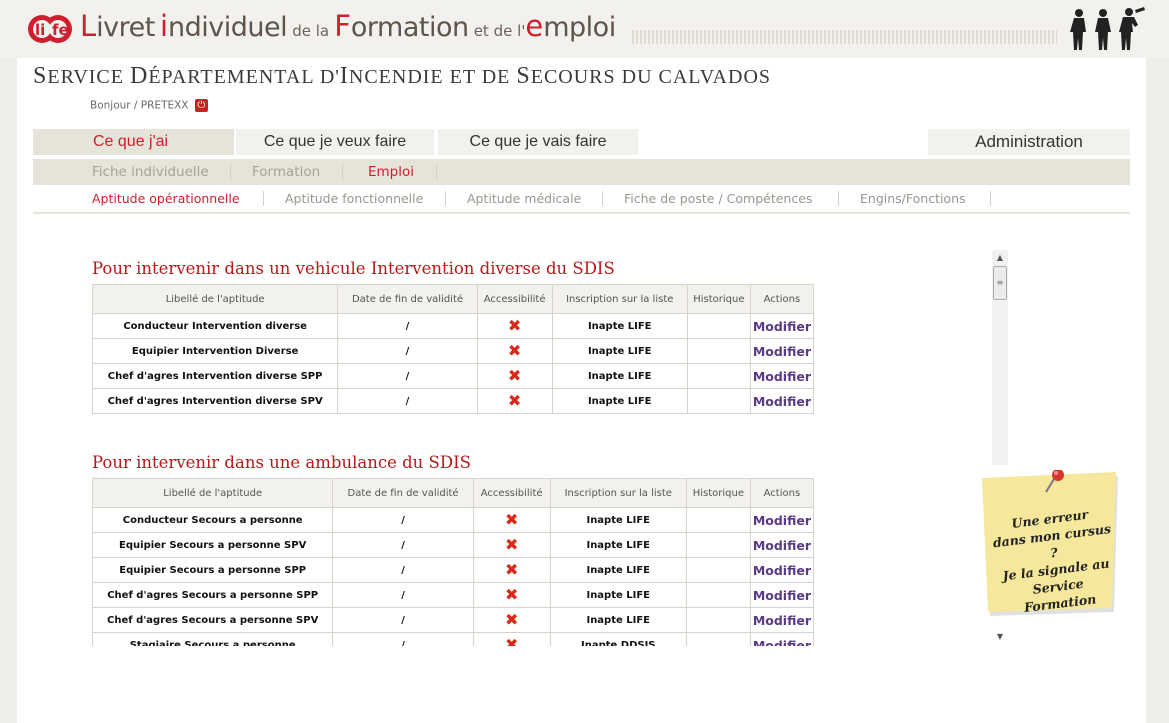  I want to click on org-title-part: I, so click(344, 76).